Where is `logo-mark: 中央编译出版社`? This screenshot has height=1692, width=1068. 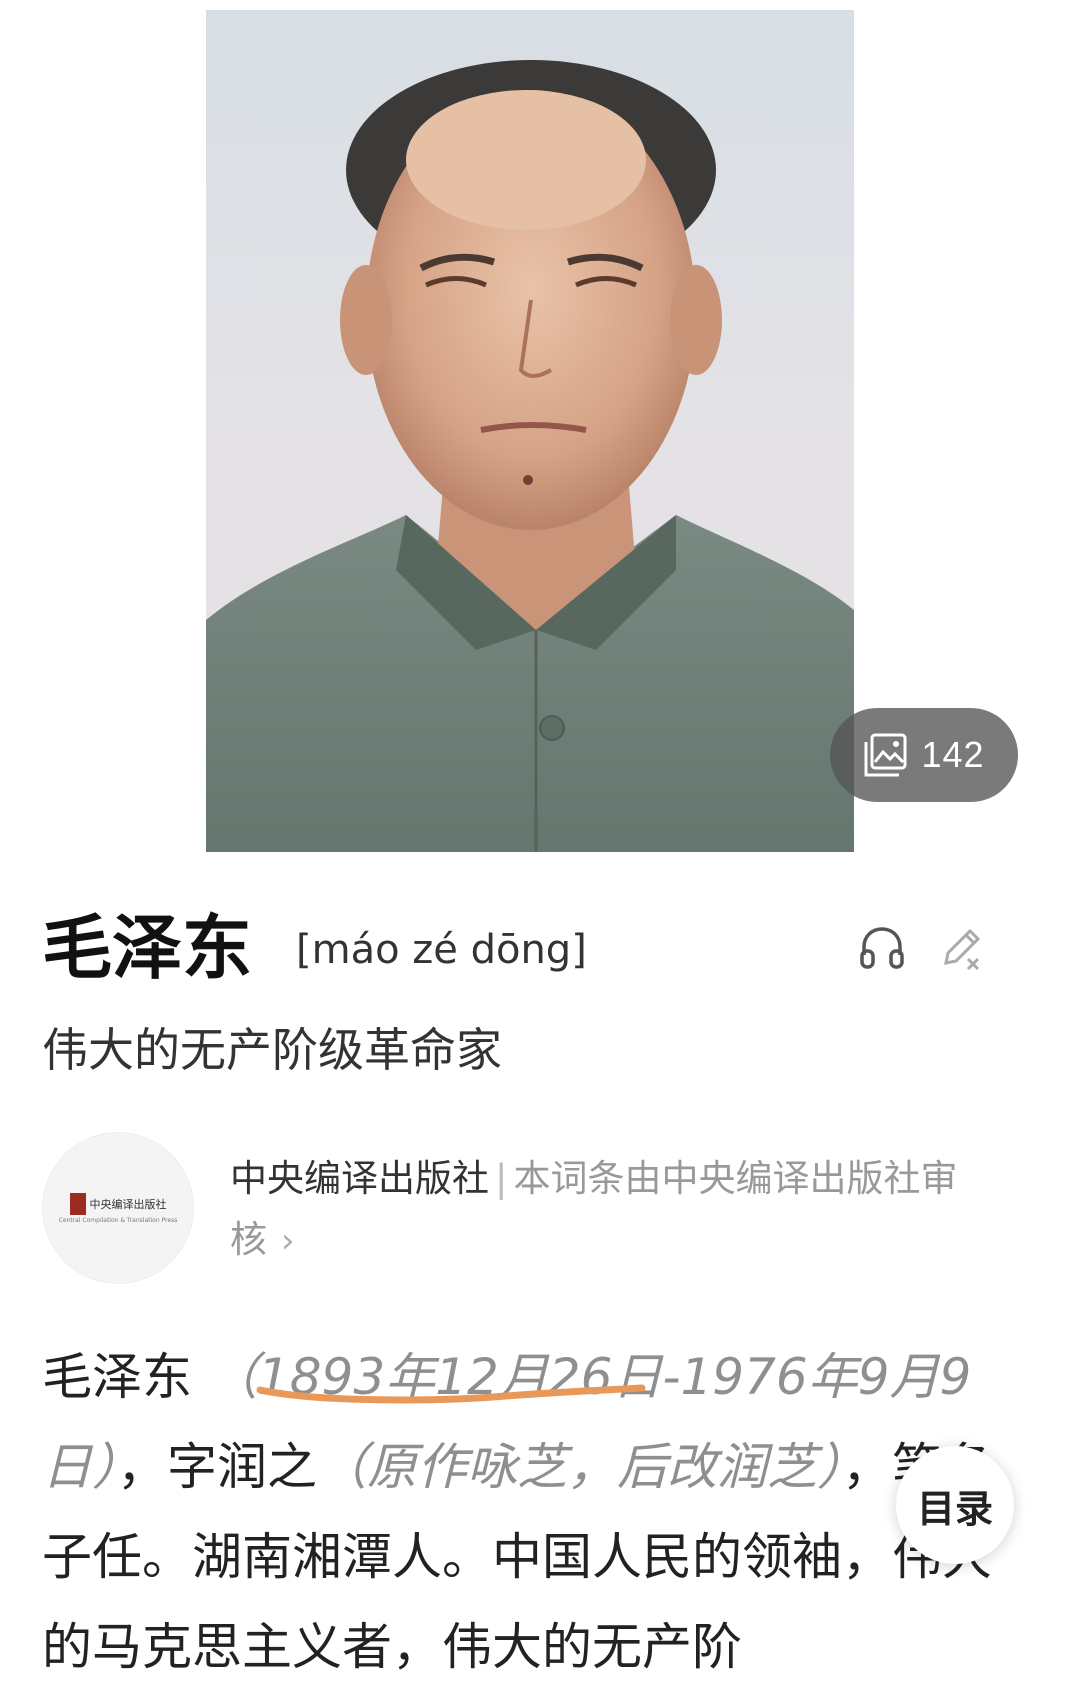
logo-mark: 中央编译出版社 is located at coordinates (118, 1203).